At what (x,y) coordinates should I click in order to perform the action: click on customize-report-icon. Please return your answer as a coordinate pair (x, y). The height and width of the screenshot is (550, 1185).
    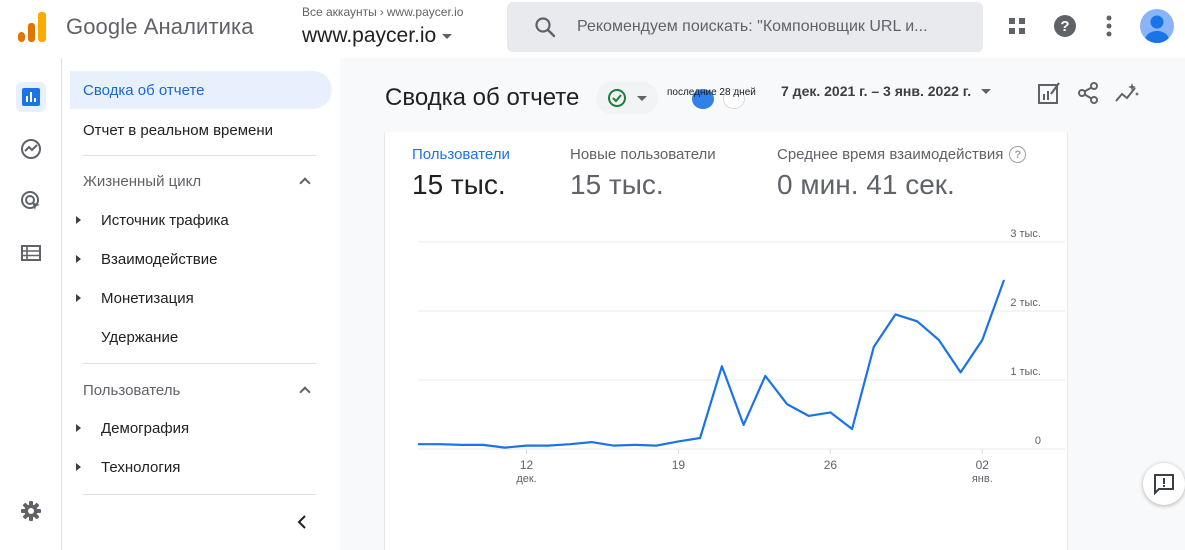
    Looking at the image, I should click on (1049, 93).